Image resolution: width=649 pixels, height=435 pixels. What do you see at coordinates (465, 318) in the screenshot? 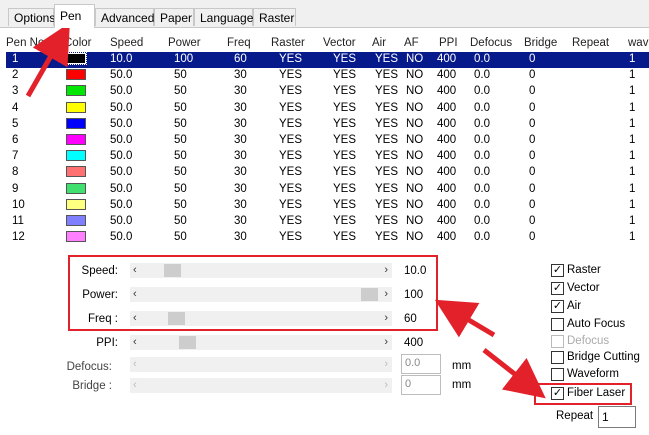
I see `arrow-to-sliders` at bounding box center [465, 318].